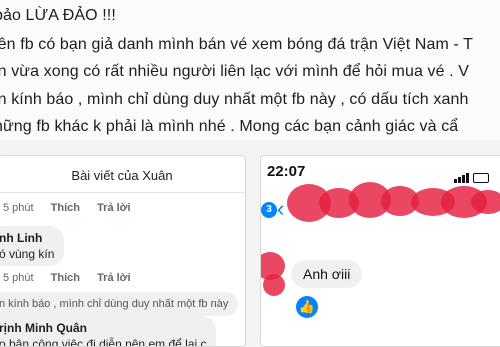 The height and width of the screenshot is (347, 500). What do you see at coordinates (307, 307) in the screenshot?
I see `thumbs-up-icon: 👍` at bounding box center [307, 307].